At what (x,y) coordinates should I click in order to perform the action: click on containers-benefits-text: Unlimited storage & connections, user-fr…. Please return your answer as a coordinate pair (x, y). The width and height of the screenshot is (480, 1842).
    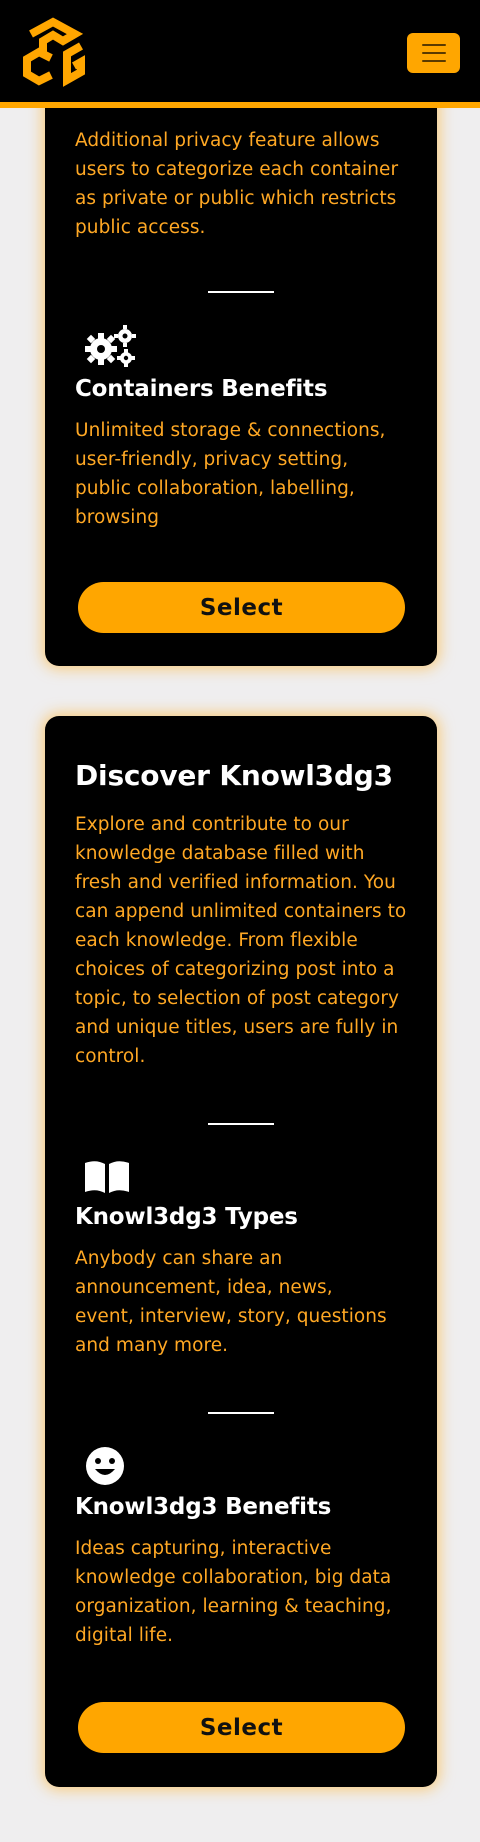
    Looking at the image, I should click on (230, 474).